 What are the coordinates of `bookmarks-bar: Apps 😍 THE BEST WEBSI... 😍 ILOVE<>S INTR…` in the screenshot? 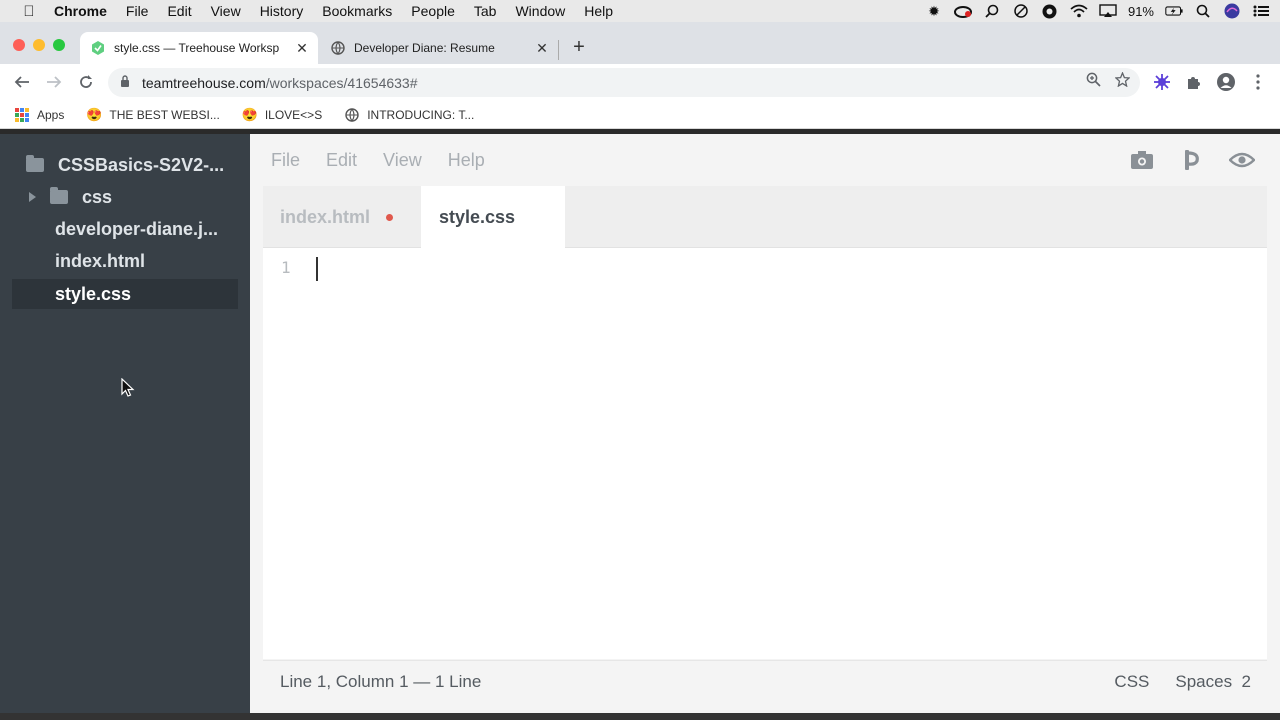 It's located at (640, 115).